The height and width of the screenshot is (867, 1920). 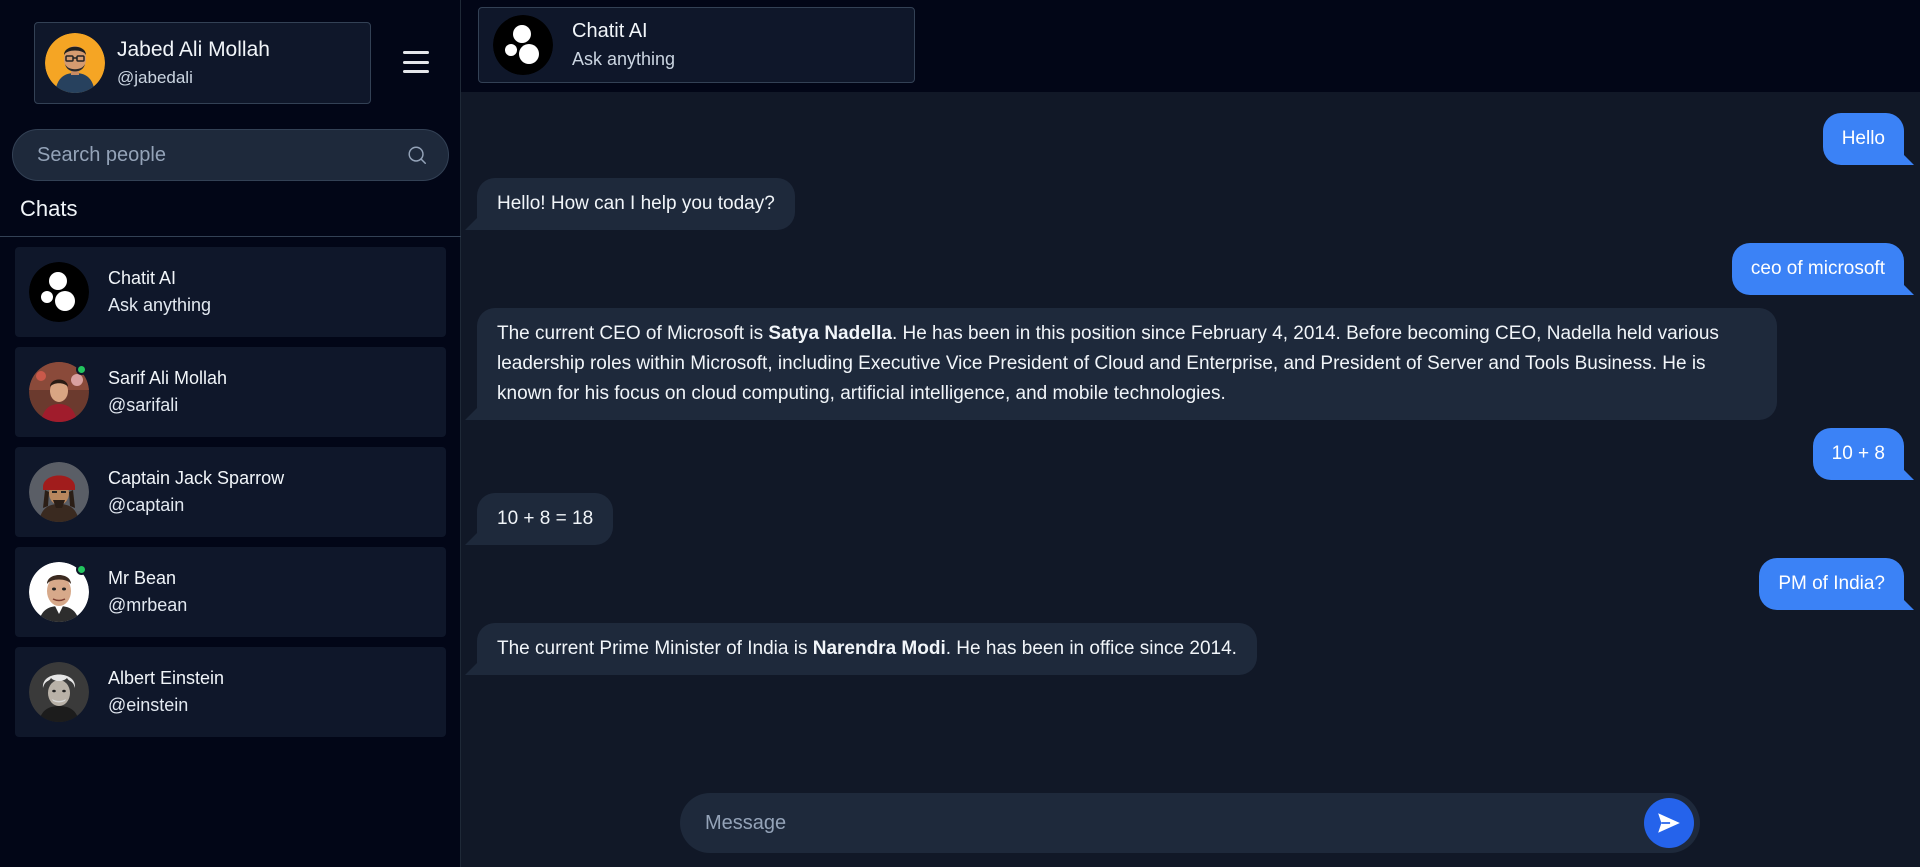 I want to click on send-button, so click(x=1669, y=823).